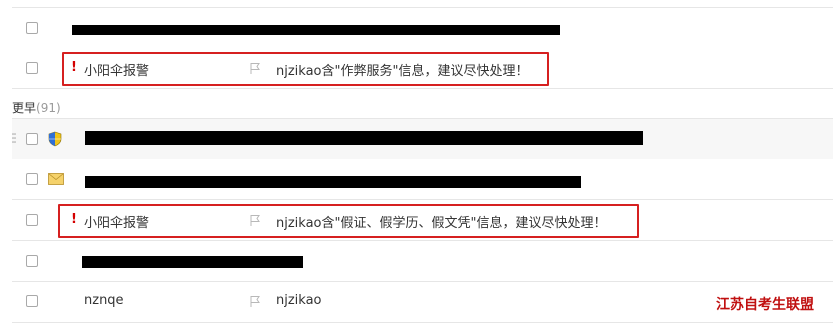 The image size is (833, 323). I want to click on security-shield-icon, so click(55, 139).